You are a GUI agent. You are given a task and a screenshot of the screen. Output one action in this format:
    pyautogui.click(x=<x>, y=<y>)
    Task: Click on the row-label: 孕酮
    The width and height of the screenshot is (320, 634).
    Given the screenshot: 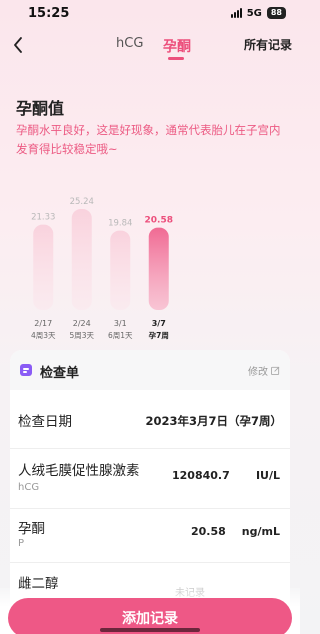 What is the action you would take?
    pyautogui.click(x=31, y=529)
    